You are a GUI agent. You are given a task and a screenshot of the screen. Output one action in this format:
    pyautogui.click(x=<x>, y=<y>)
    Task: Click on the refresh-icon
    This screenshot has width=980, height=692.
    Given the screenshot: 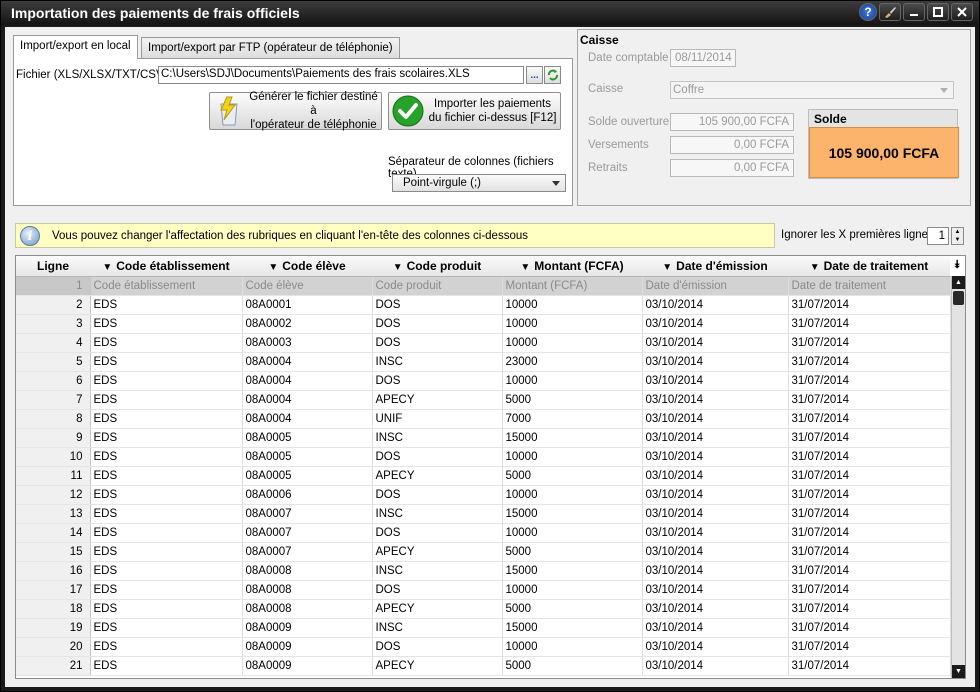 What is the action you would take?
    pyautogui.click(x=552, y=75)
    